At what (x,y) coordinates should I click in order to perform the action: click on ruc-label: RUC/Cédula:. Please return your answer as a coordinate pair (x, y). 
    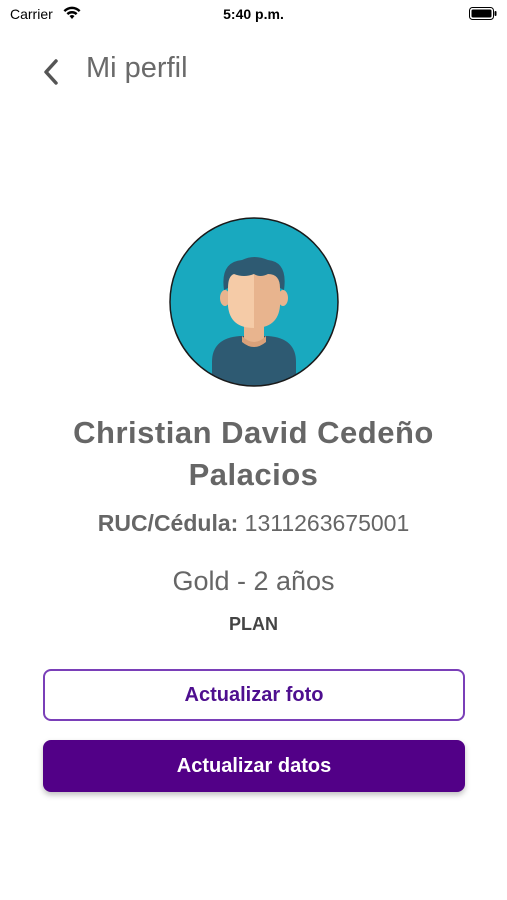
    Looking at the image, I should click on (168, 523).